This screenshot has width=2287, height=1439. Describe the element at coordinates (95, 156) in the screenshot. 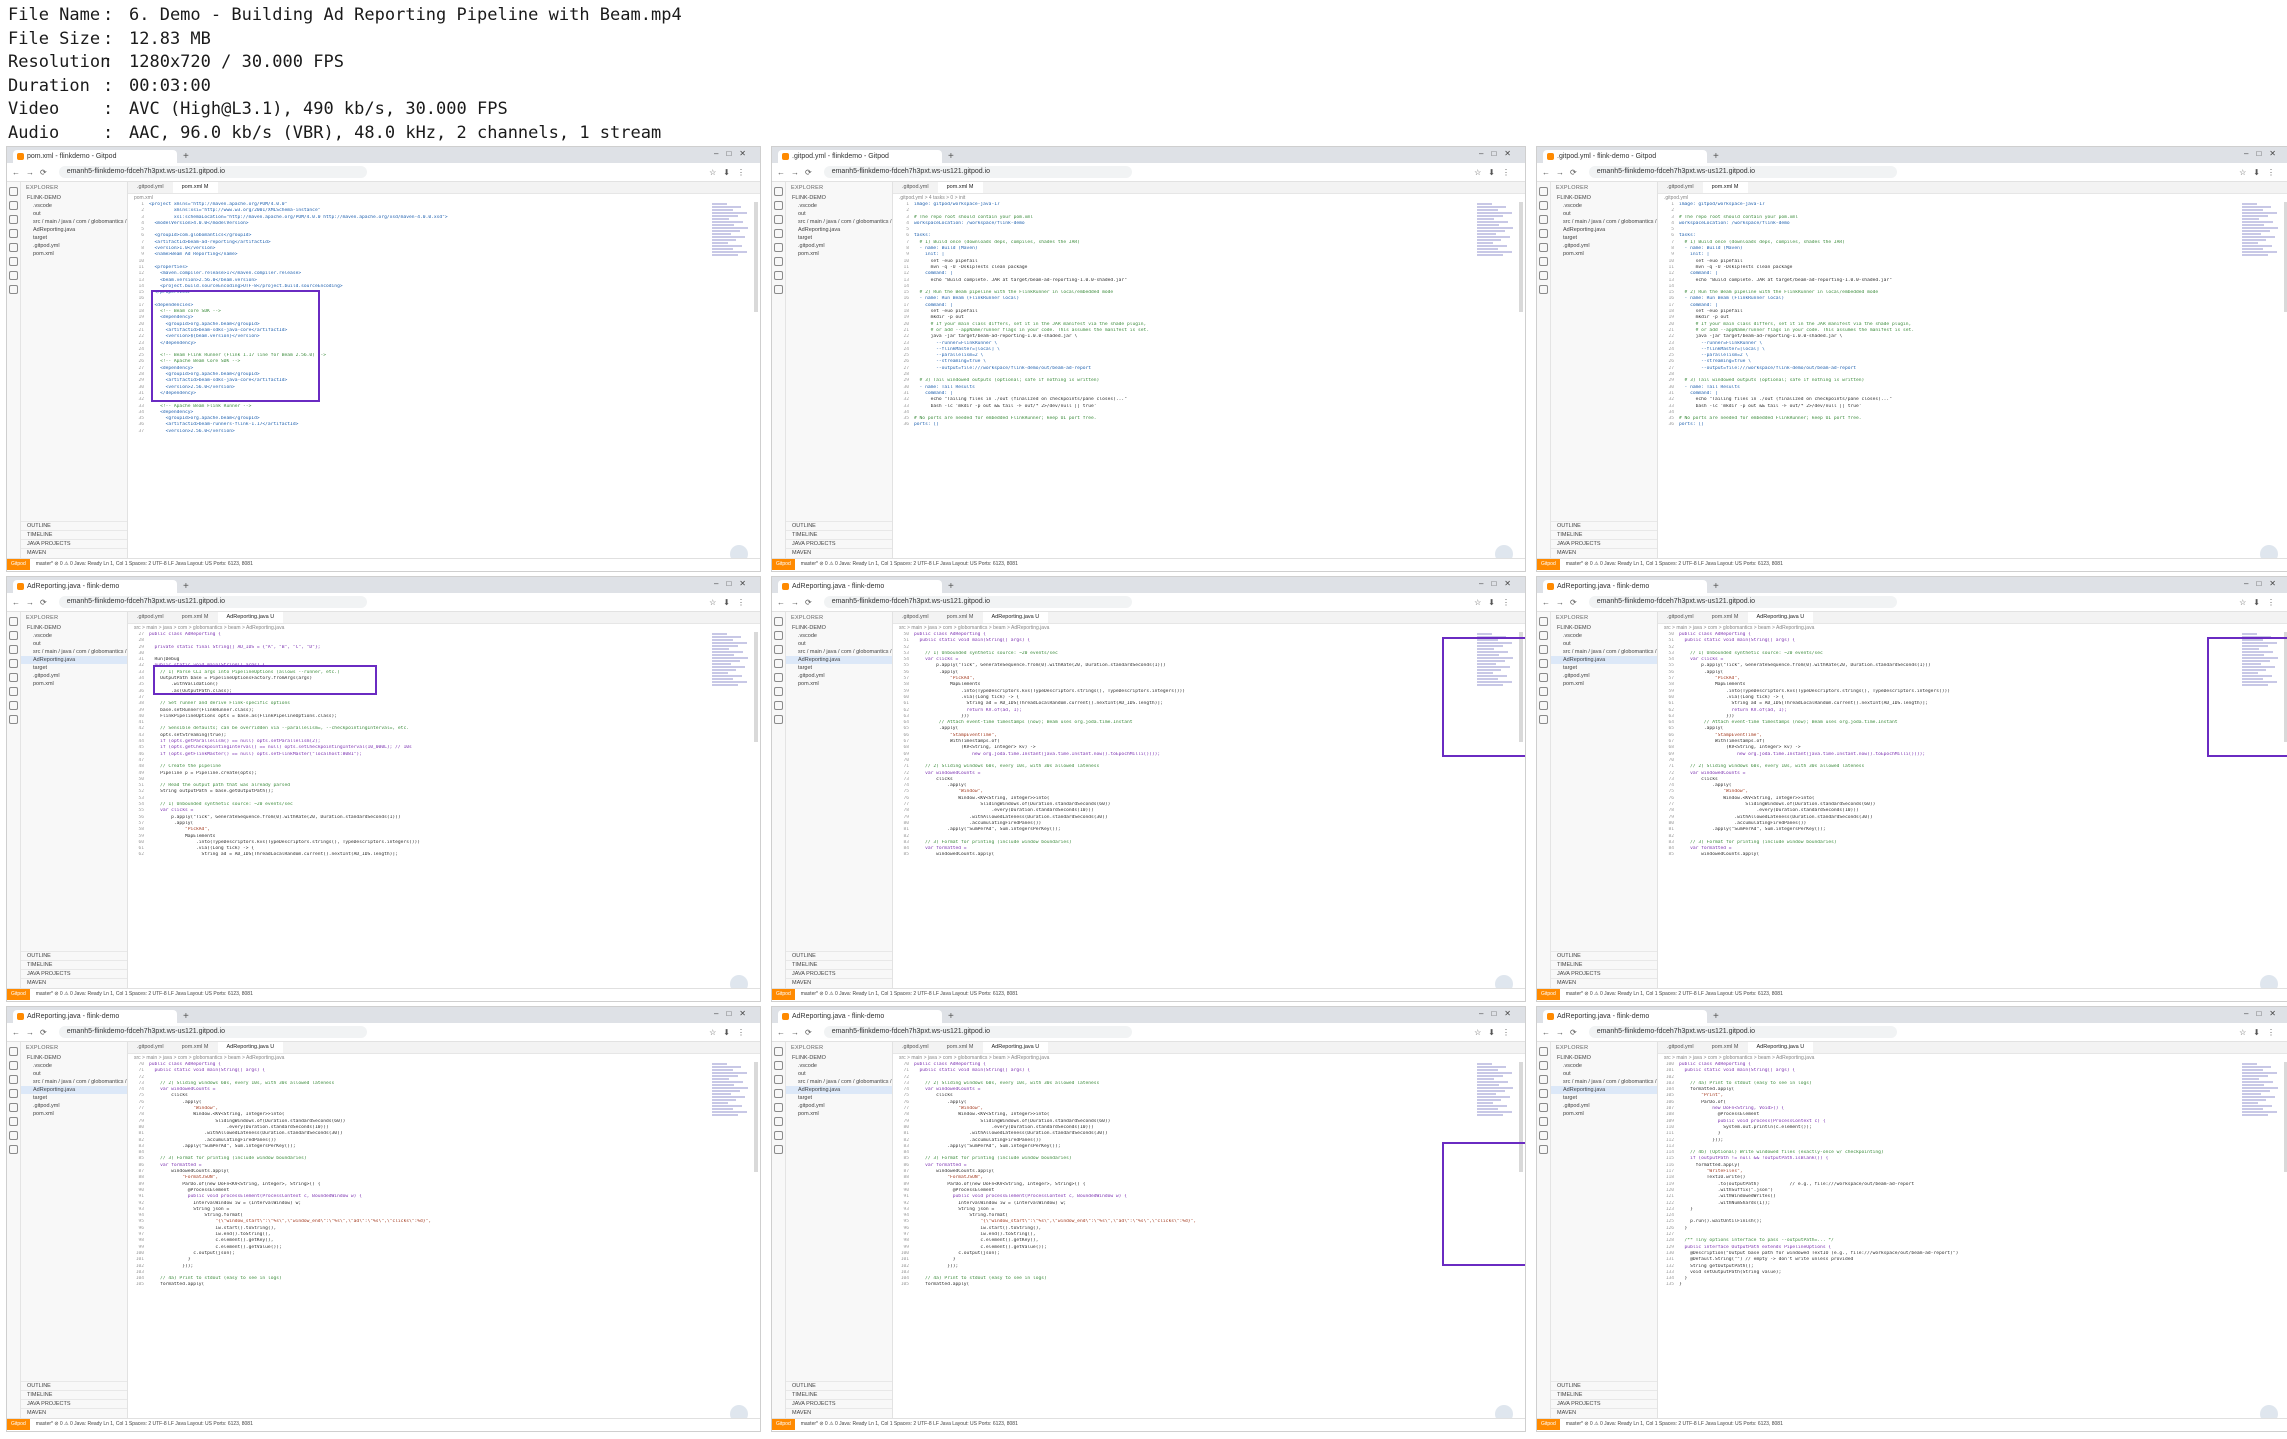

I see `browser-tab: pom.xml - flinkdemo - Gitpod` at that location.